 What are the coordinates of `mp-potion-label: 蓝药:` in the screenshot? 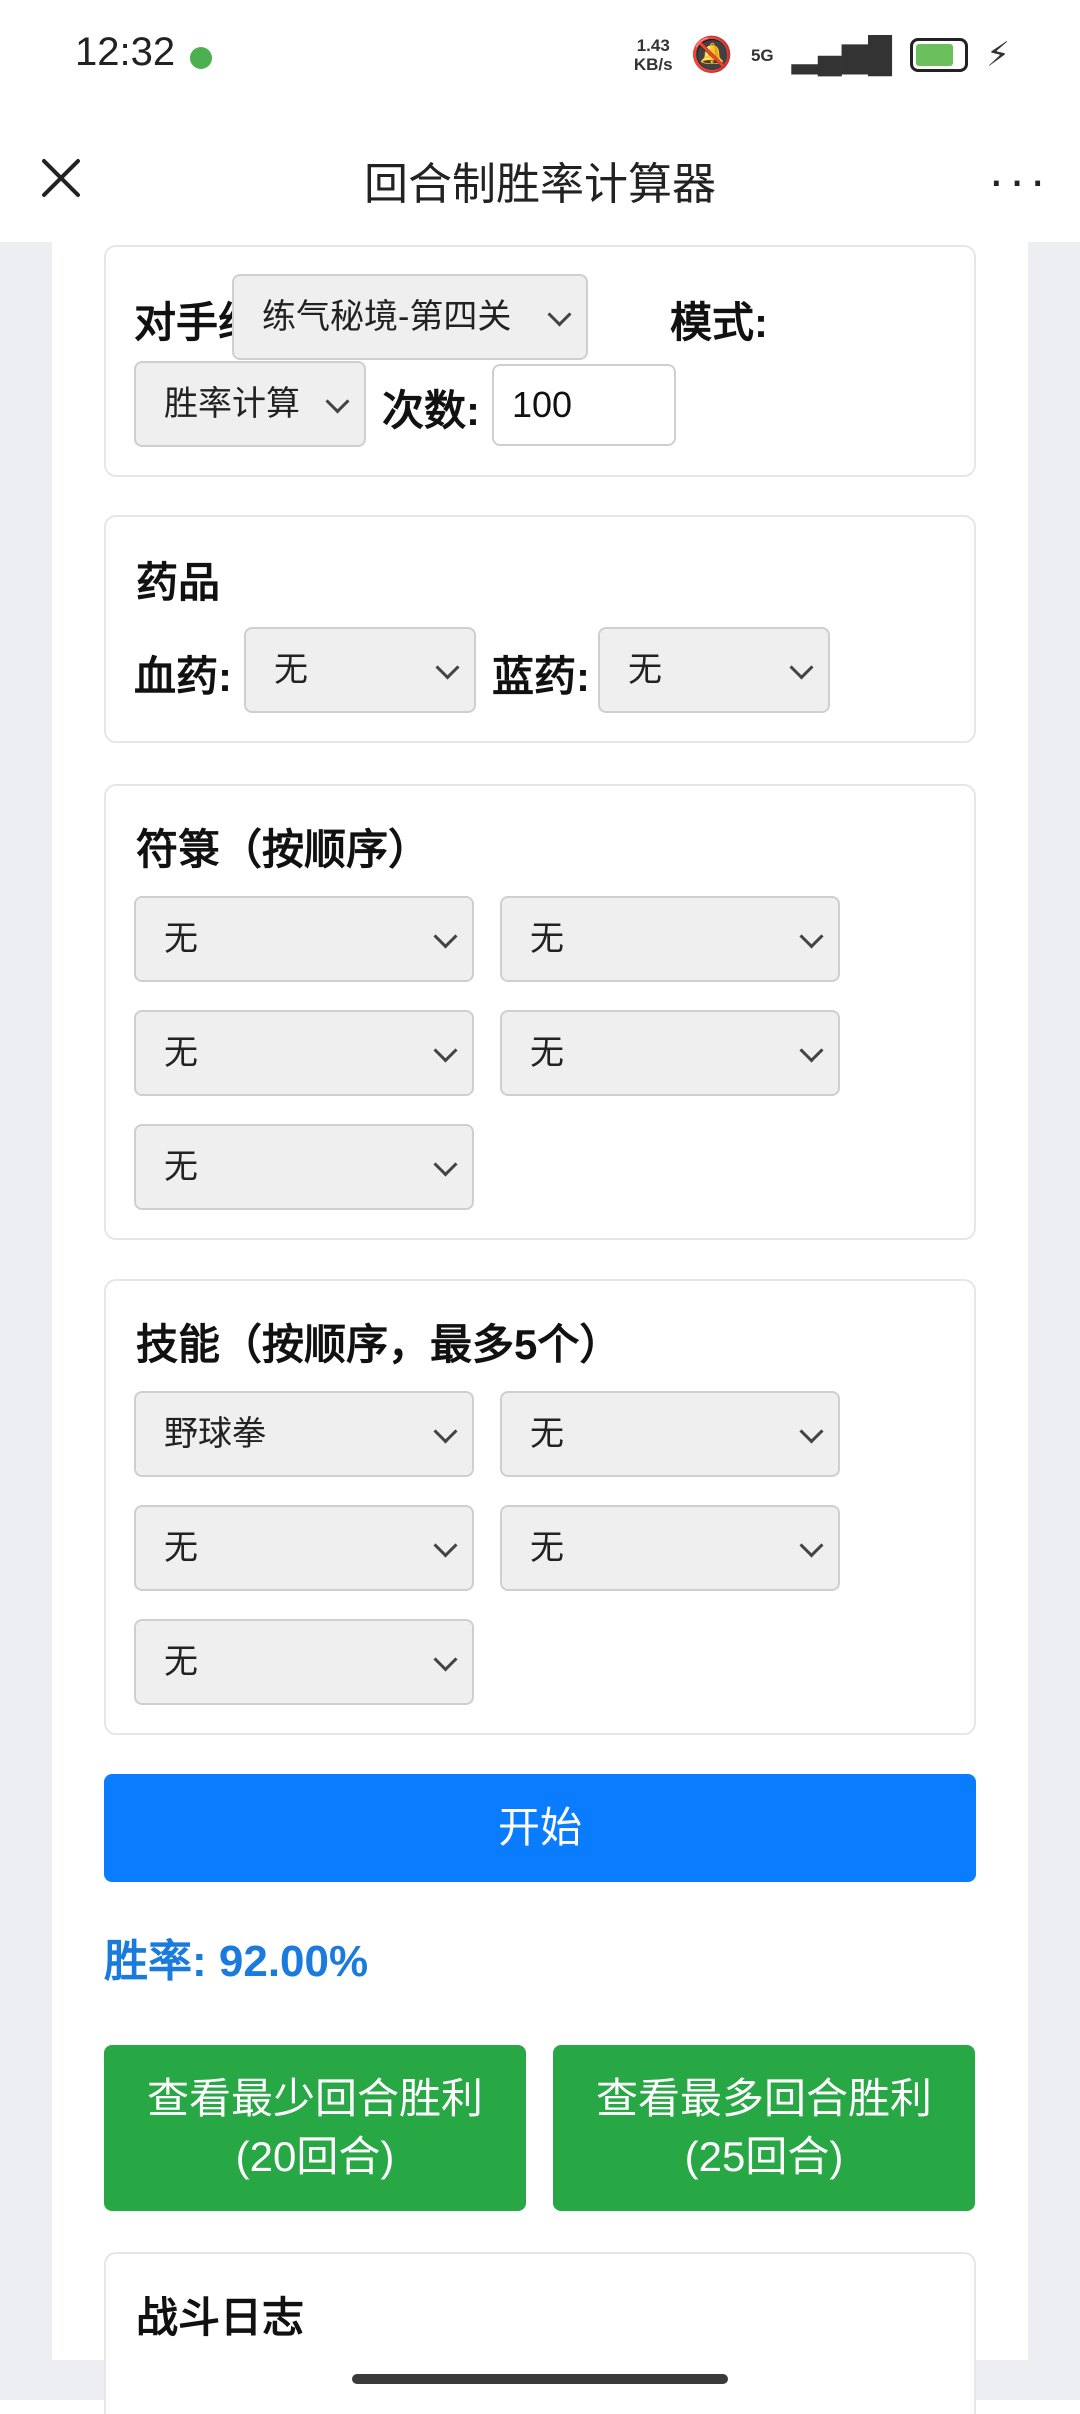 It's located at (541, 676).